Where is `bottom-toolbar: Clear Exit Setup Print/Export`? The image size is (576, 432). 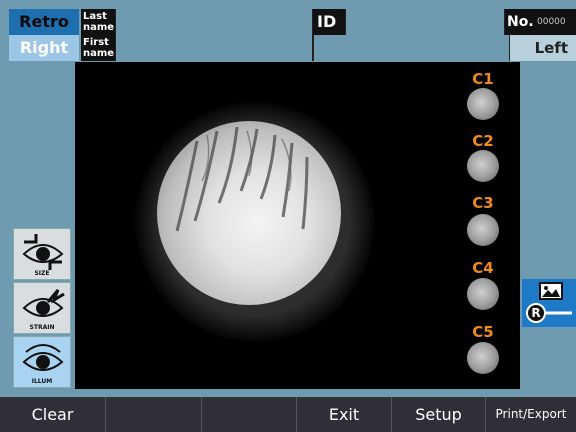
bottom-toolbar: Clear Exit Setup Print/Export is located at coordinates (288, 414).